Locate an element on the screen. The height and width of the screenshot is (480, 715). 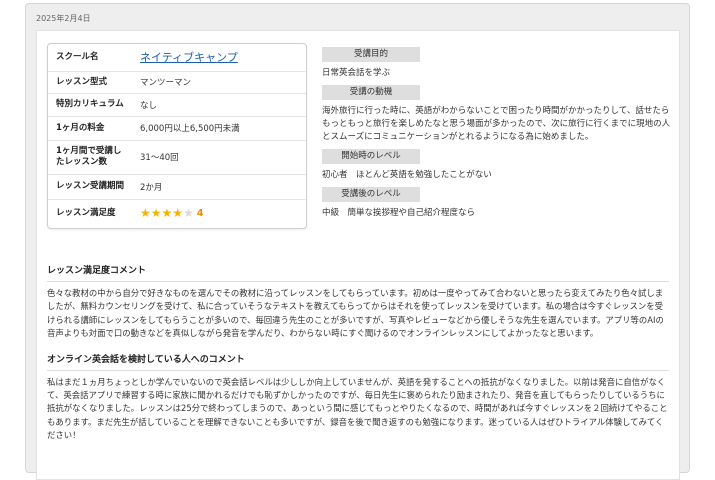
after-level-text: 中級 簡単な挨拶程や自己紹介程度なら is located at coordinates (399, 213).